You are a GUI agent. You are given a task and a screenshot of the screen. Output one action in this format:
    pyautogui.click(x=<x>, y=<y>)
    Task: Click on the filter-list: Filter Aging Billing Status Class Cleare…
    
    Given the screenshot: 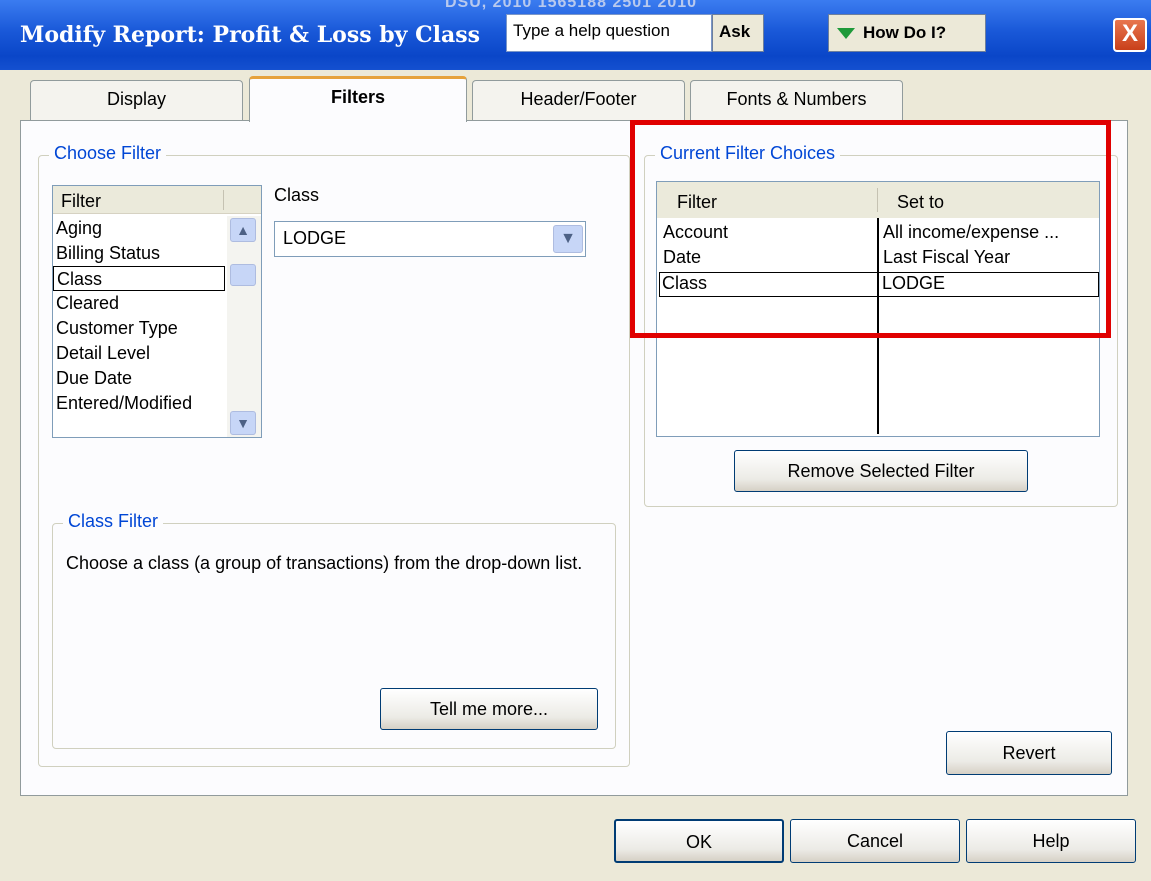 What is the action you would take?
    pyautogui.click(x=157, y=311)
    